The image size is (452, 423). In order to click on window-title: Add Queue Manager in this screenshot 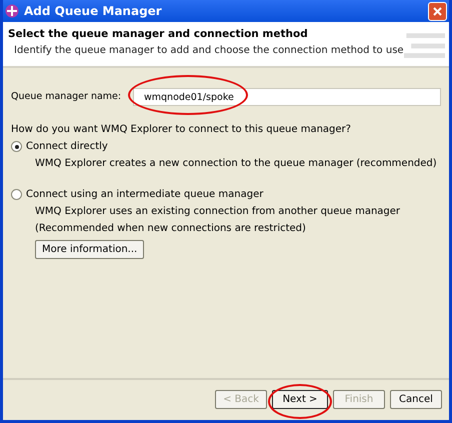, I will do `click(93, 11)`.